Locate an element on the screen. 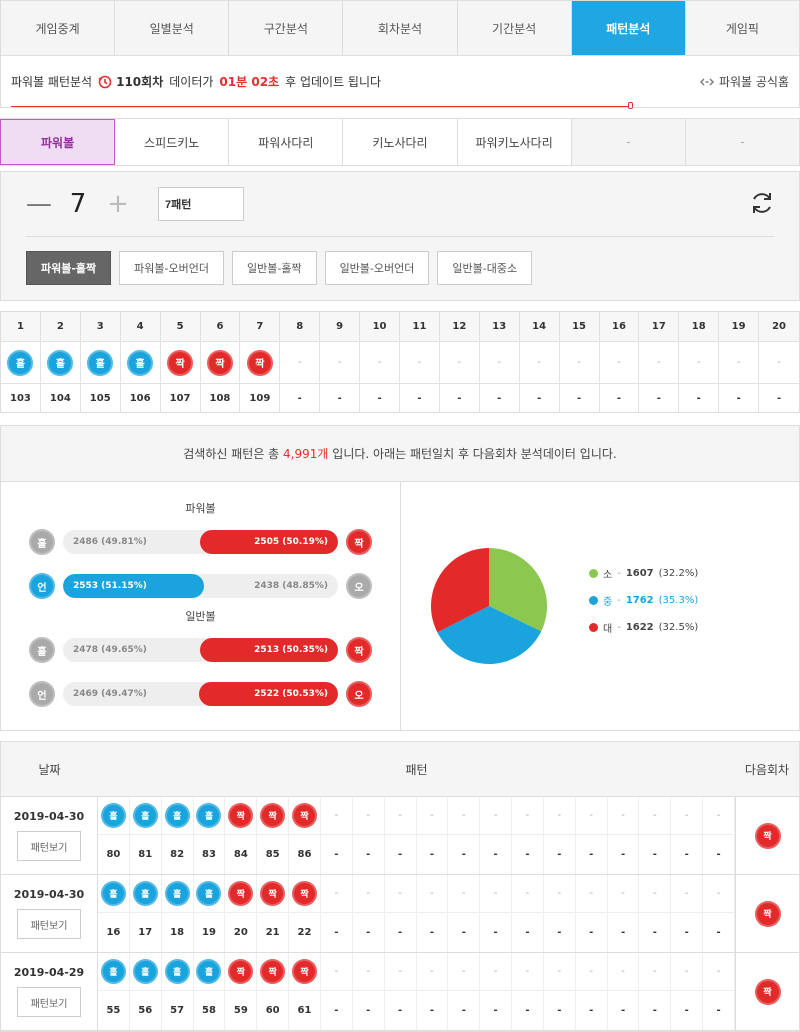 This screenshot has width=800, height=1032. official-home-link: 파워볼 공식홈 is located at coordinates (744, 81).